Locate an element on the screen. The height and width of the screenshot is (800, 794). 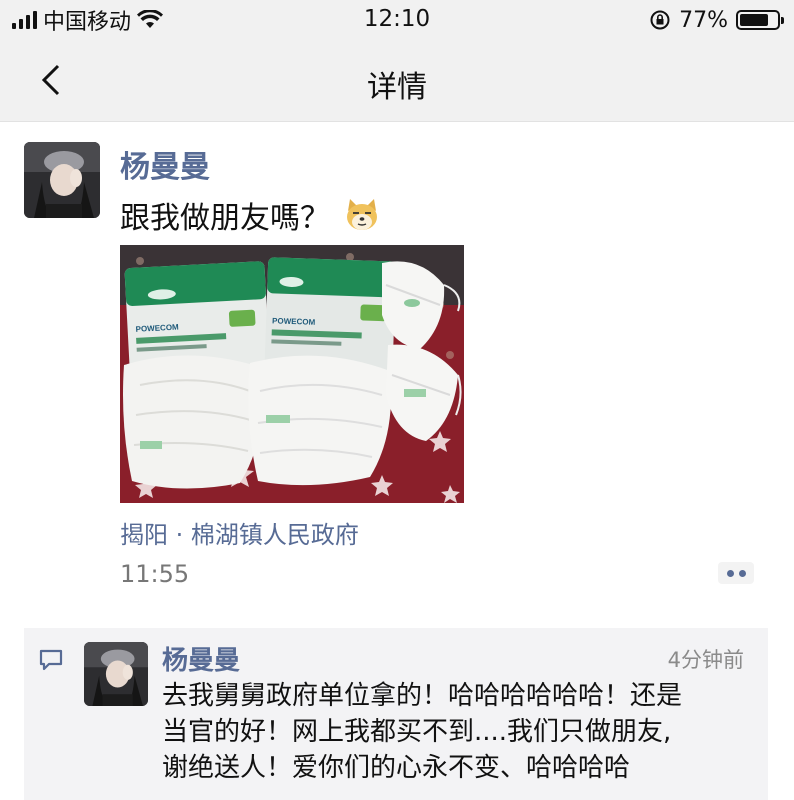
nav-bar: 详情 is located at coordinates (397, 81).